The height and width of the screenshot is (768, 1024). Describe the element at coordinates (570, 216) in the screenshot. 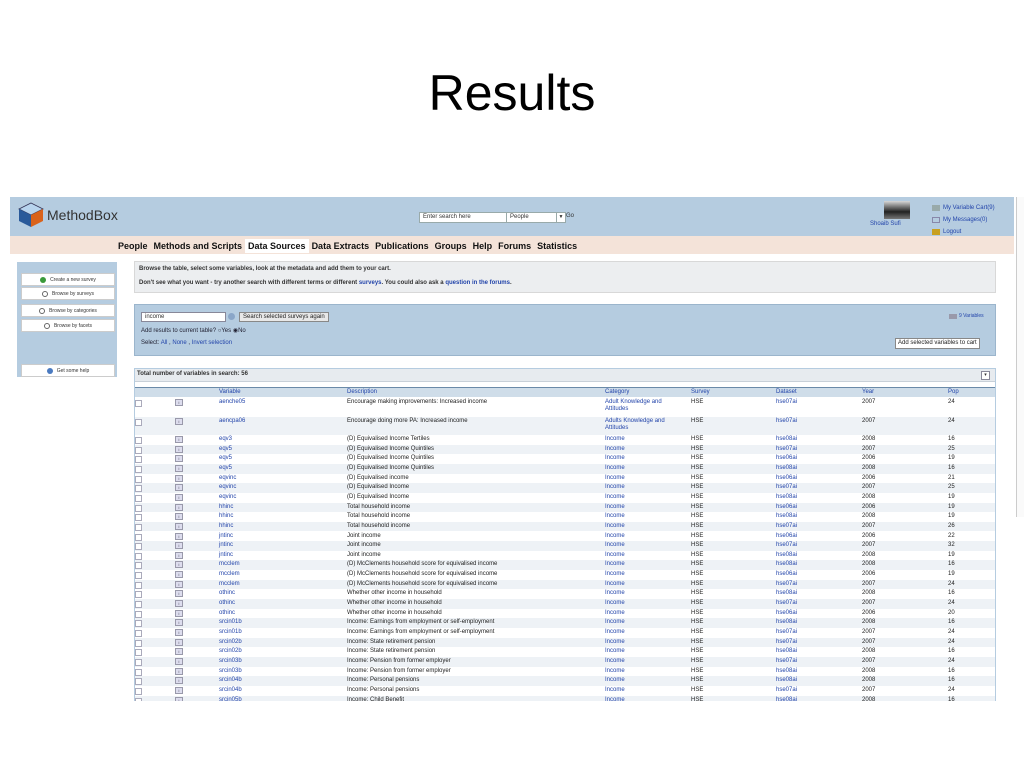

I see `go-button: Go` at that location.